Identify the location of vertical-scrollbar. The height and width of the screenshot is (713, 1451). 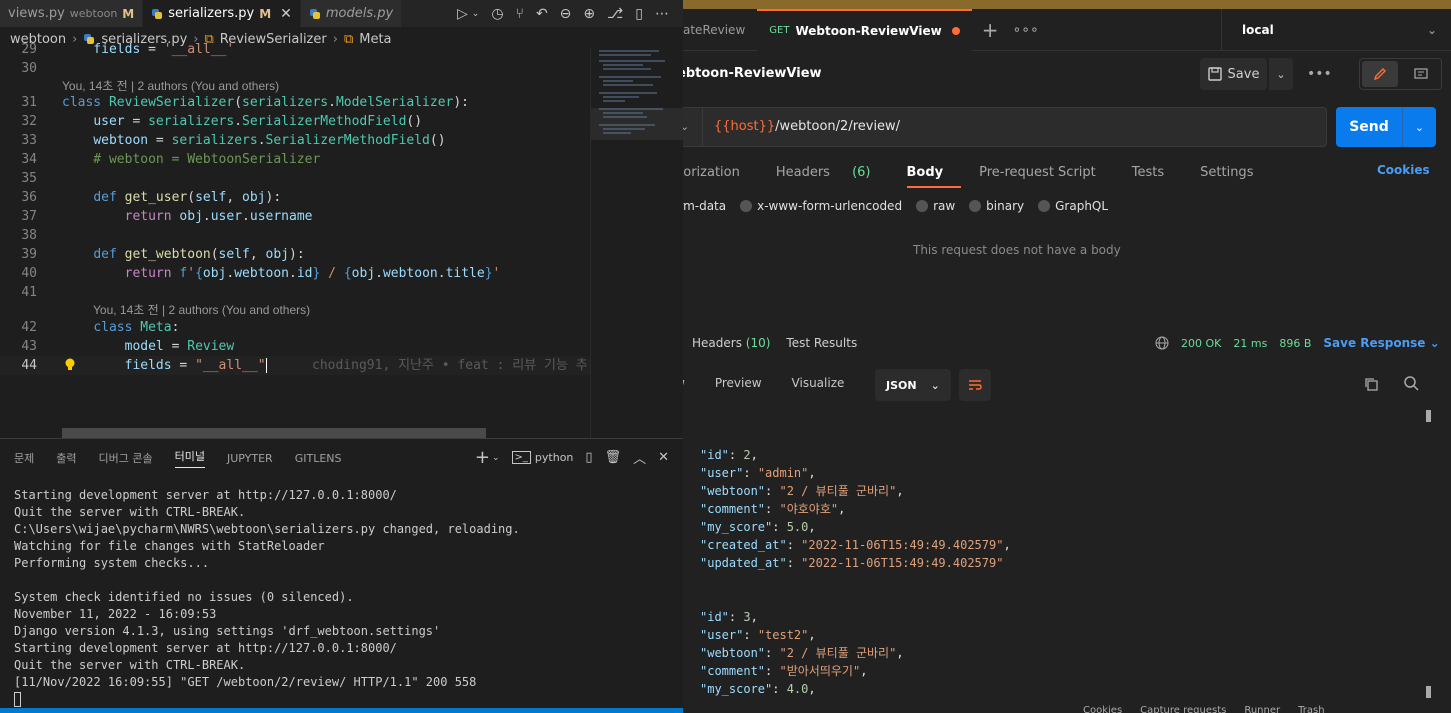
(1429, 553).